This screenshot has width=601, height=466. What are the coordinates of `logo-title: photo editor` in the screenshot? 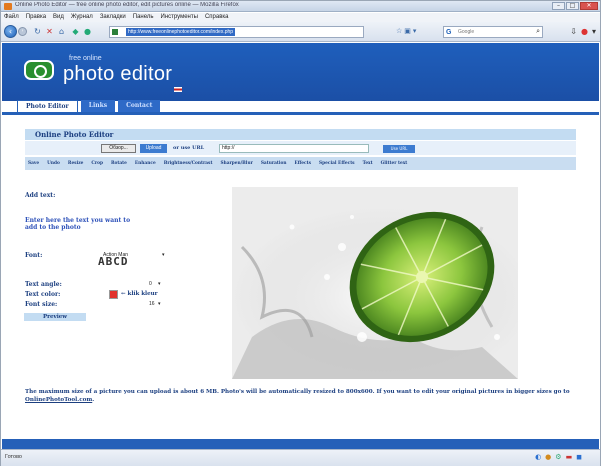 It's located at (117, 74).